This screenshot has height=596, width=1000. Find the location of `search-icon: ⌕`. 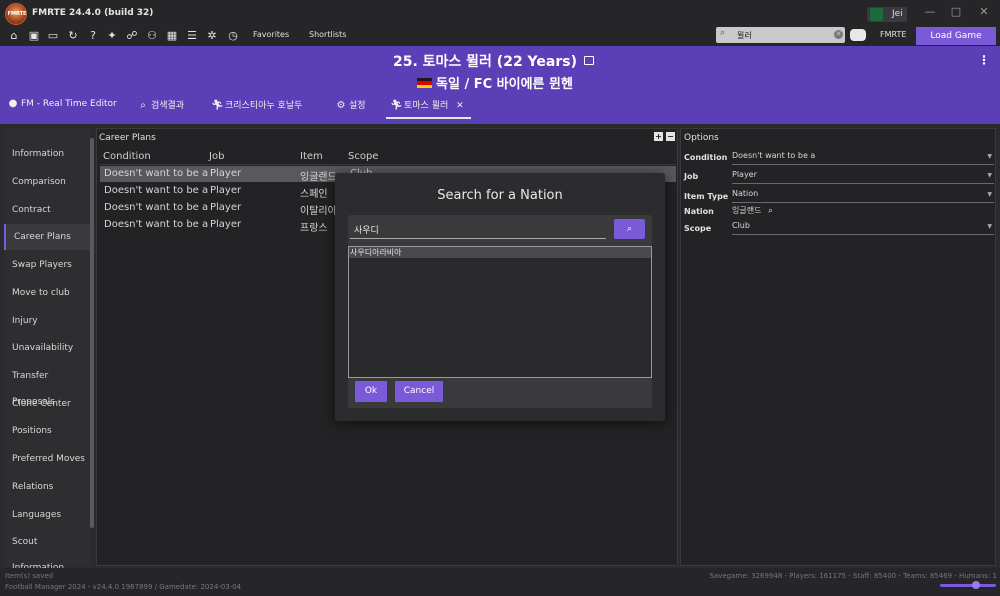

search-icon: ⌕ is located at coordinates (629, 229).